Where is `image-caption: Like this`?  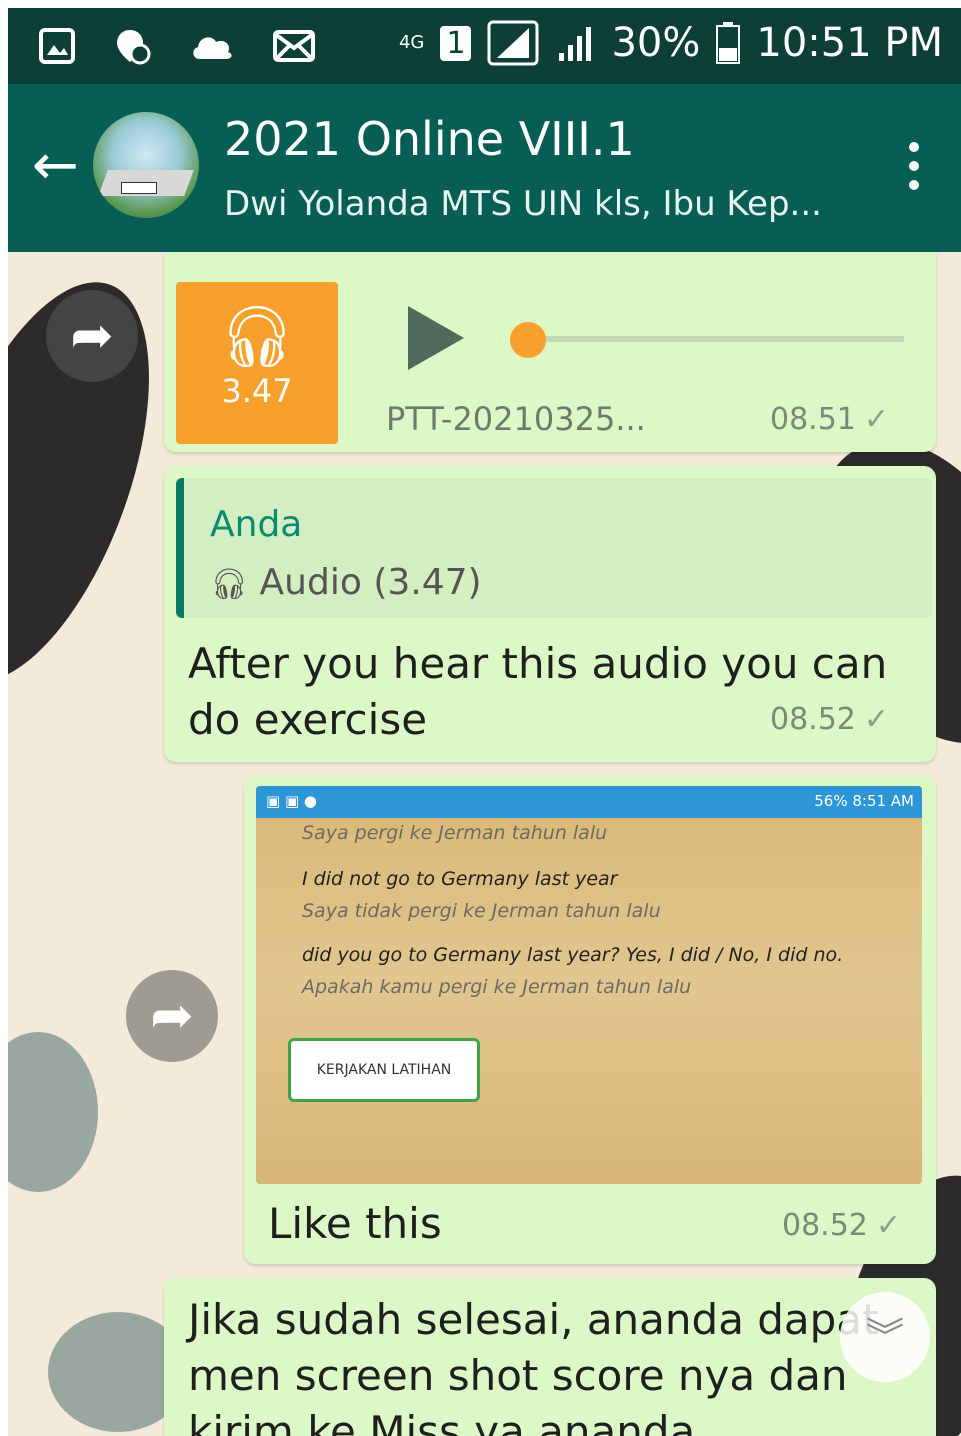 image-caption: Like this is located at coordinates (355, 1223).